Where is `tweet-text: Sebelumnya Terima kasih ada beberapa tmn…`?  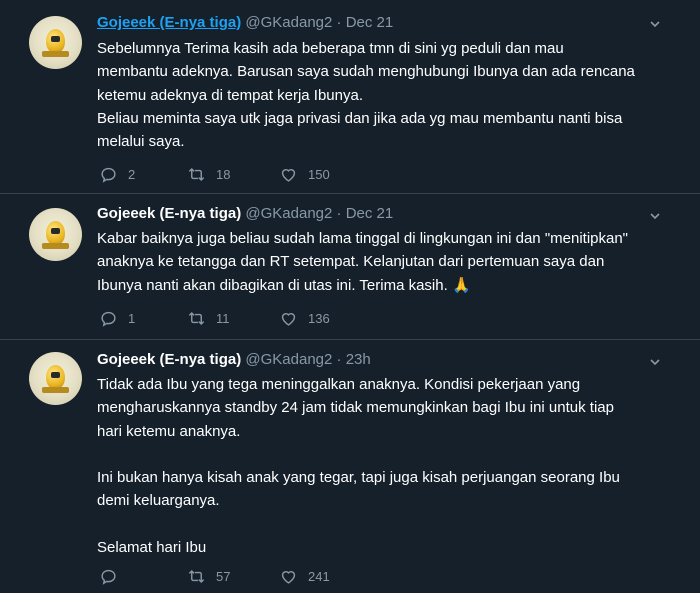
tweet-text: Sebelumnya Terima kasih ada beberapa tmn… is located at coordinates (366, 95).